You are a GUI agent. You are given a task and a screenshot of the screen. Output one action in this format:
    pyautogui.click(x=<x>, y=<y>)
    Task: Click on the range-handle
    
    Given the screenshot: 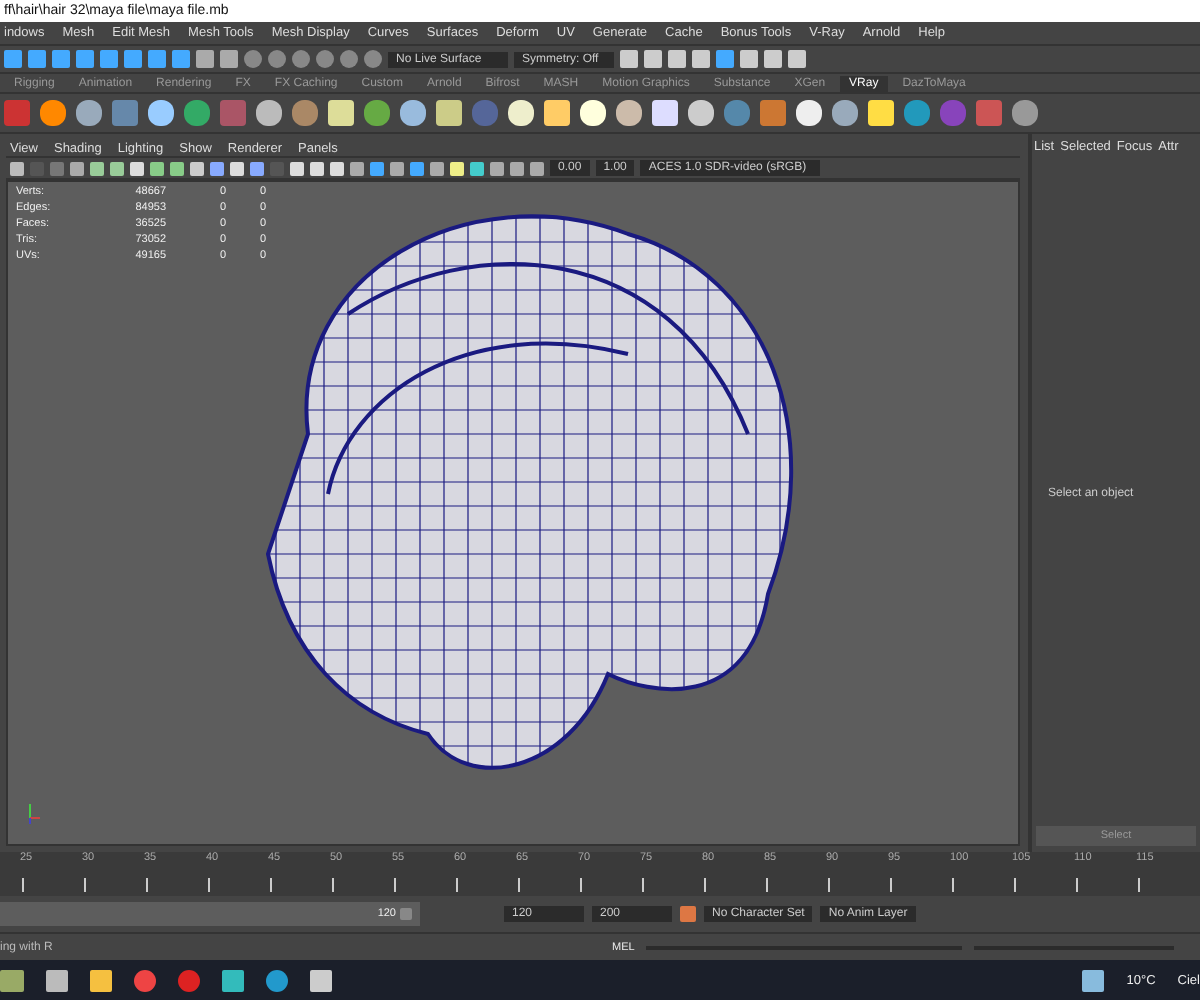 What is the action you would take?
    pyautogui.click(x=406, y=914)
    